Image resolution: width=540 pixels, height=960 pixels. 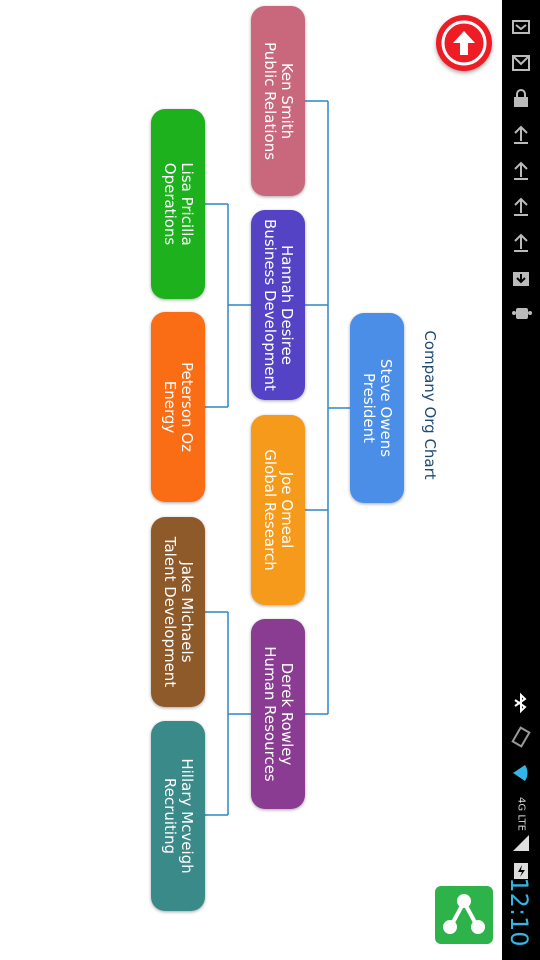 I want to click on node-recruiting: Hillary Mcveigh Recruiting, so click(x=178, y=816).